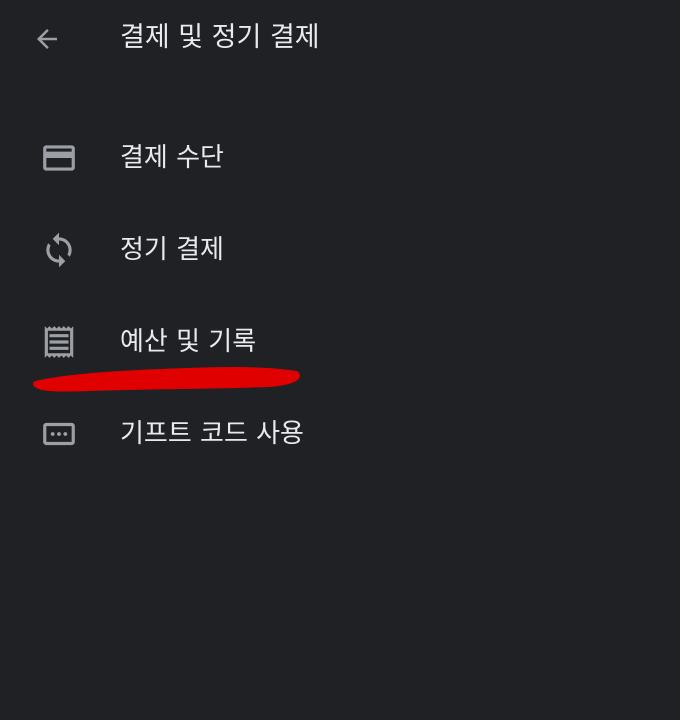 The height and width of the screenshot is (720, 680). I want to click on page-title: 결제 및 정기 결제, so click(220, 37).